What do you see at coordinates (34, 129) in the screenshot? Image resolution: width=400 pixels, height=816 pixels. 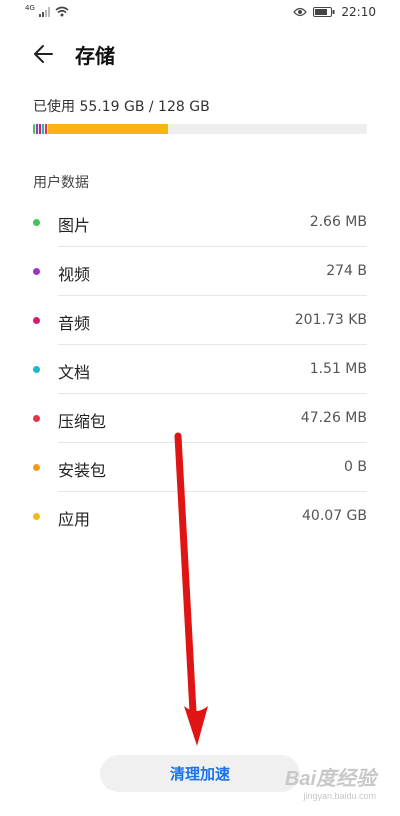 I see `usage-segment-images` at bounding box center [34, 129].